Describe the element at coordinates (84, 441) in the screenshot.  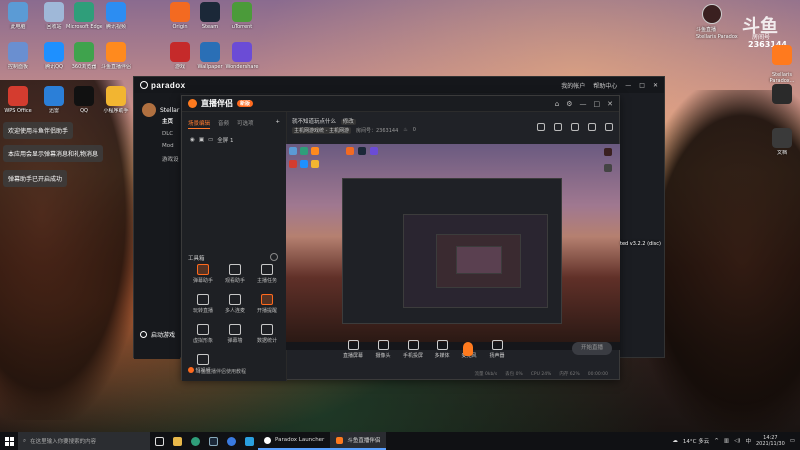
I see `search-box: ⌕ 在这里输入你要搜索的内容` at that location.